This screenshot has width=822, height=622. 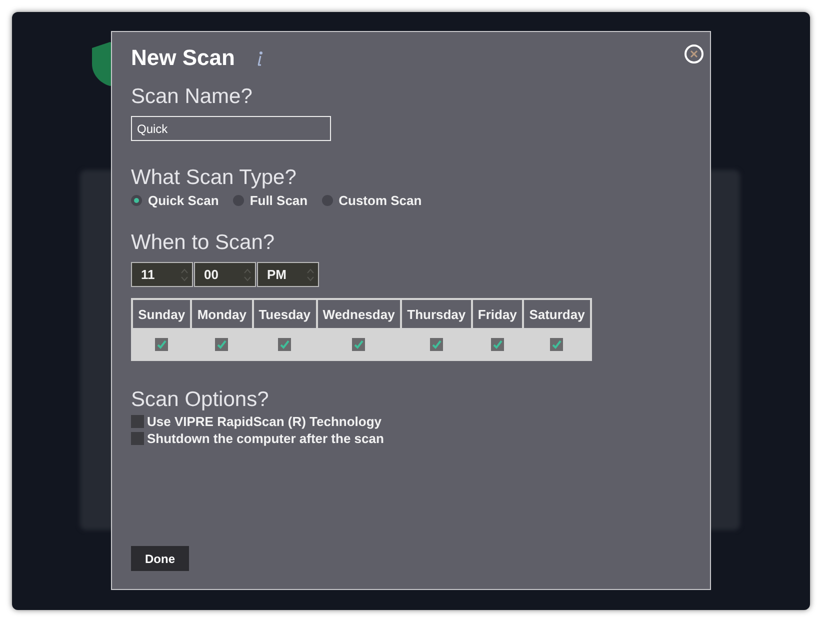 I want to click on time-spinner: 00, so click(x=225, y=274).